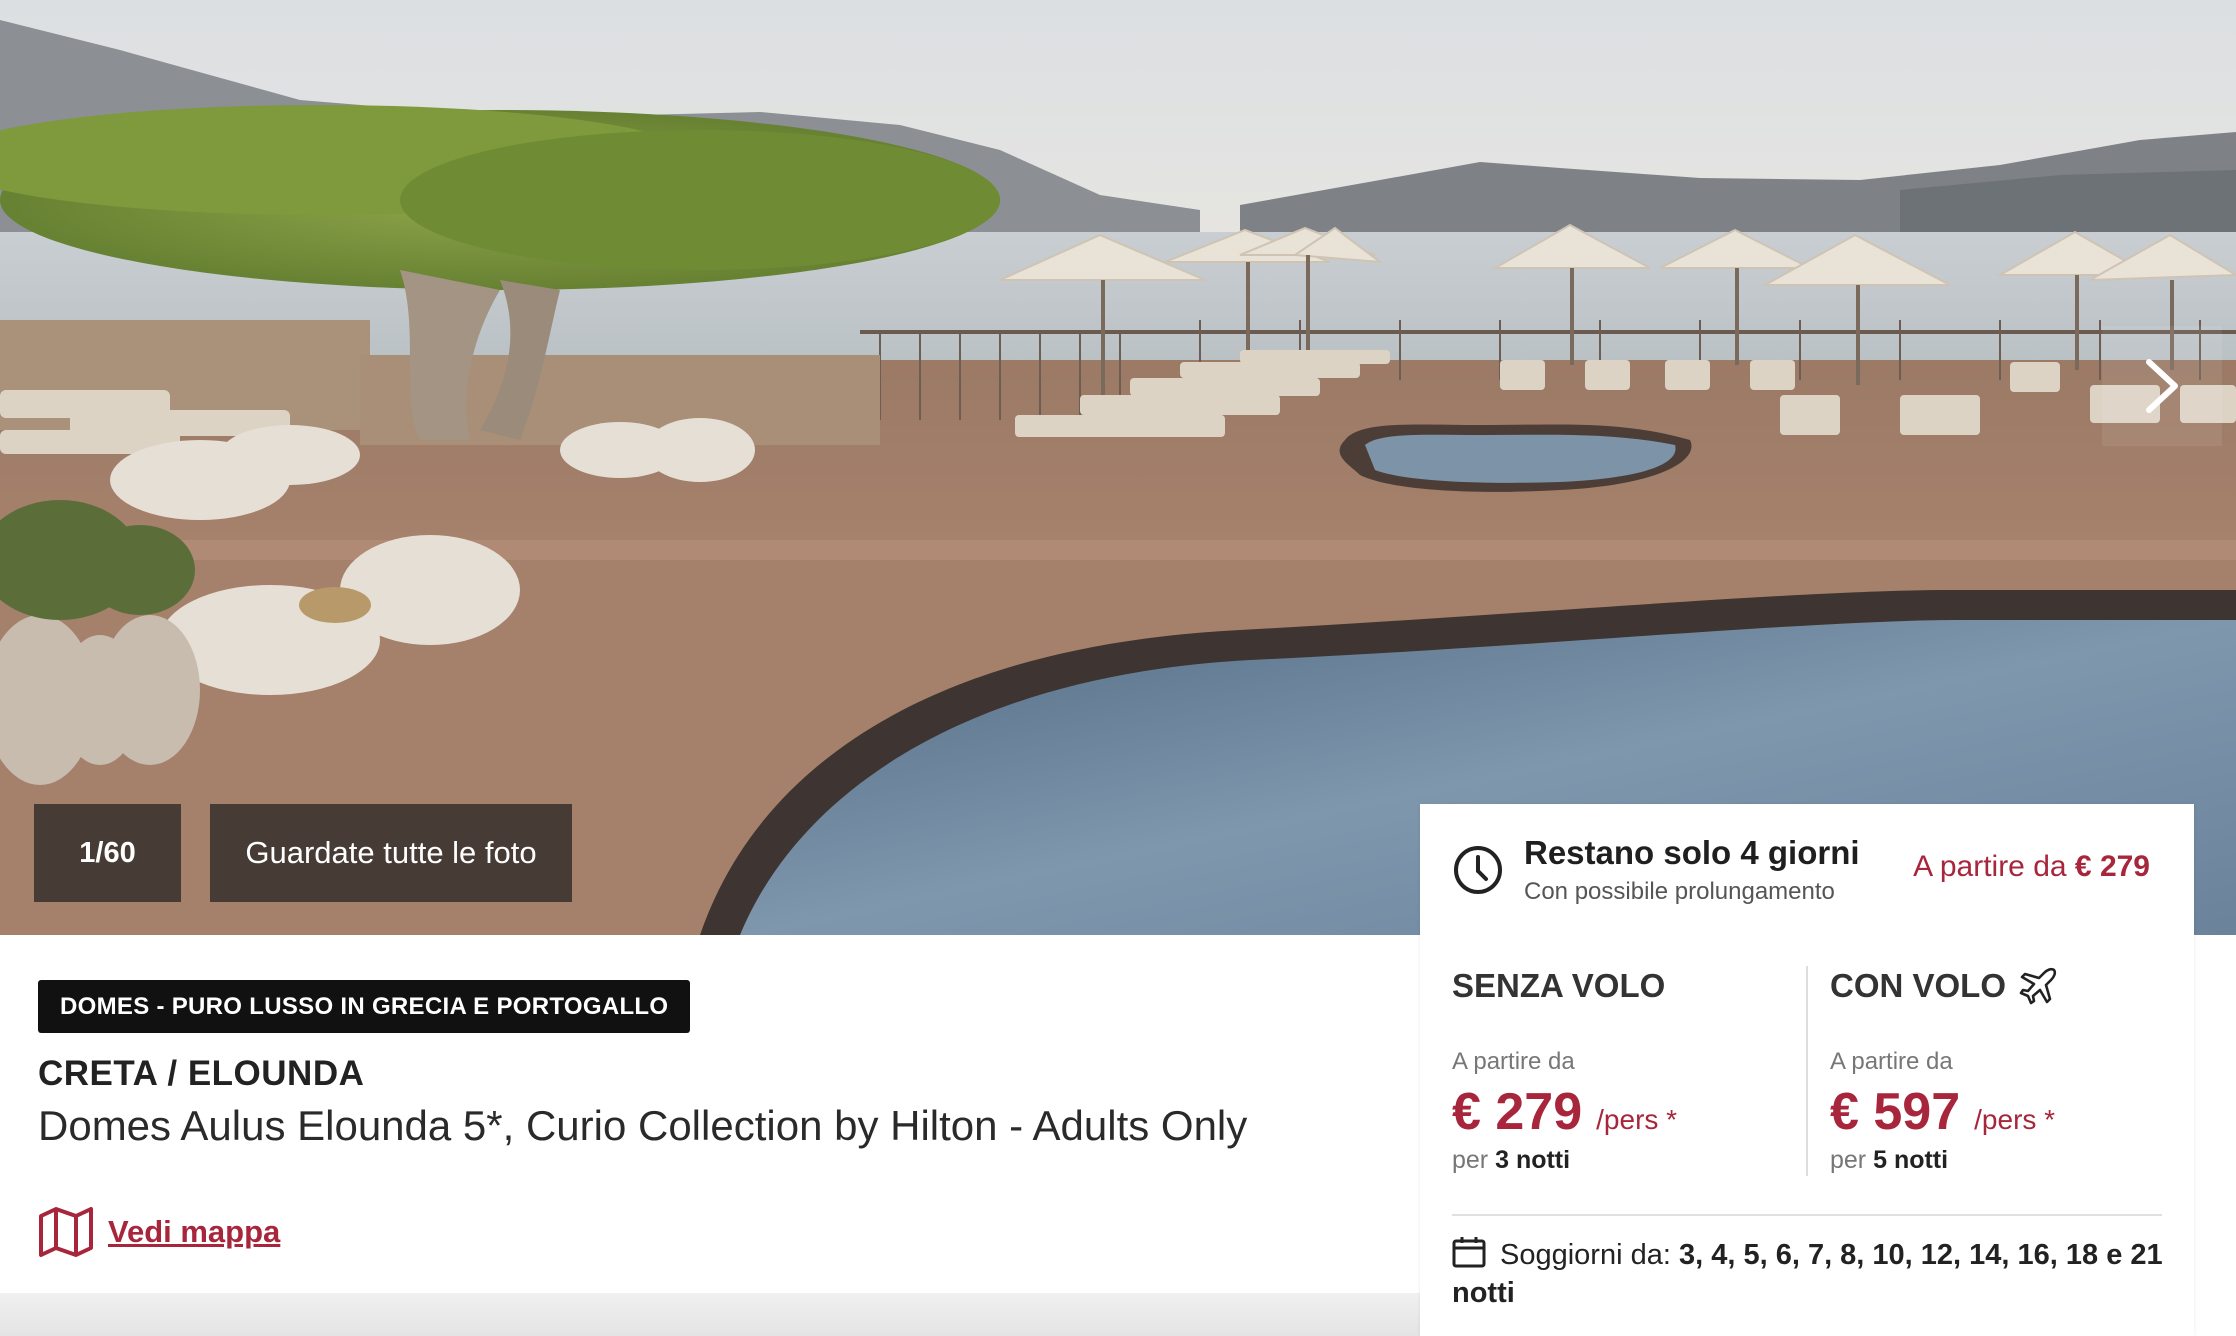 The height and width of the screenshot is (1336, 2236). Describe the element at coordinates (1585, 1255) in the screenshot. I see `stay-durations-label: Soggiorni da:` at that location.